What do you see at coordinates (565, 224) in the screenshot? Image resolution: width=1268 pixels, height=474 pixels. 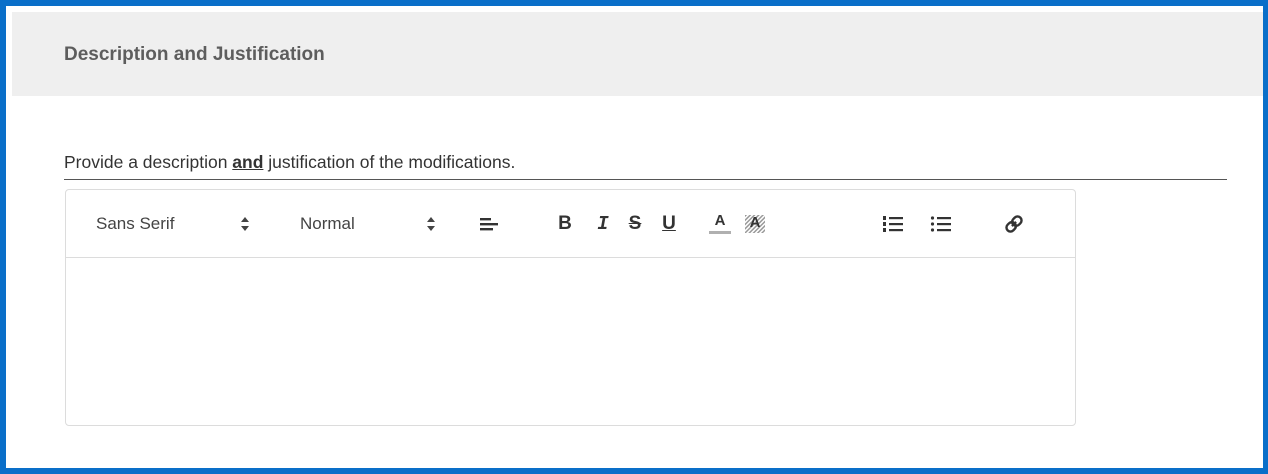 I see `bold-button: B` at bounding box center [565, 224].